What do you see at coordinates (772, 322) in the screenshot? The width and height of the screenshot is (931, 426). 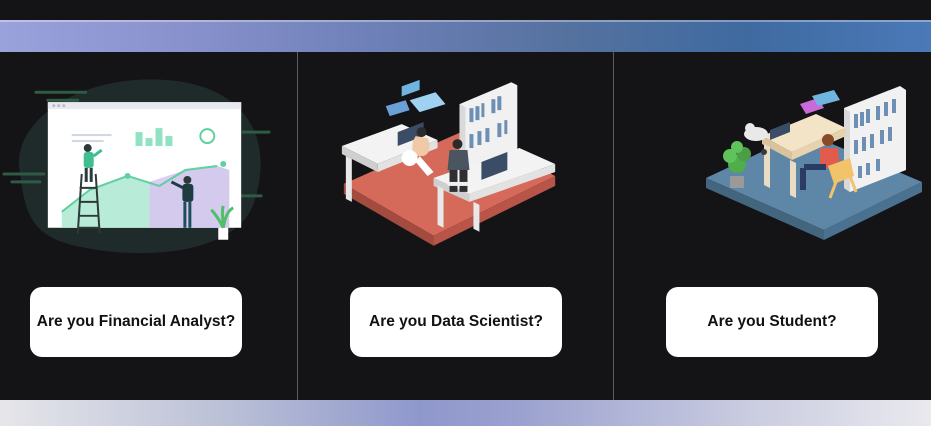 I see `student-button: Are you Student?` at bounding box center [772, 322].